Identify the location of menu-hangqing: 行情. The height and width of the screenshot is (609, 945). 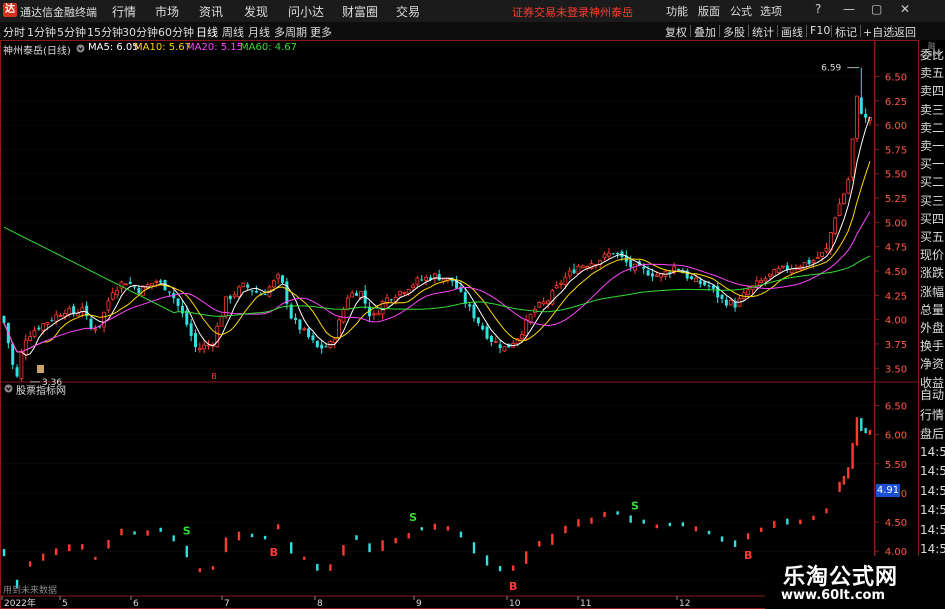
(124, 11).